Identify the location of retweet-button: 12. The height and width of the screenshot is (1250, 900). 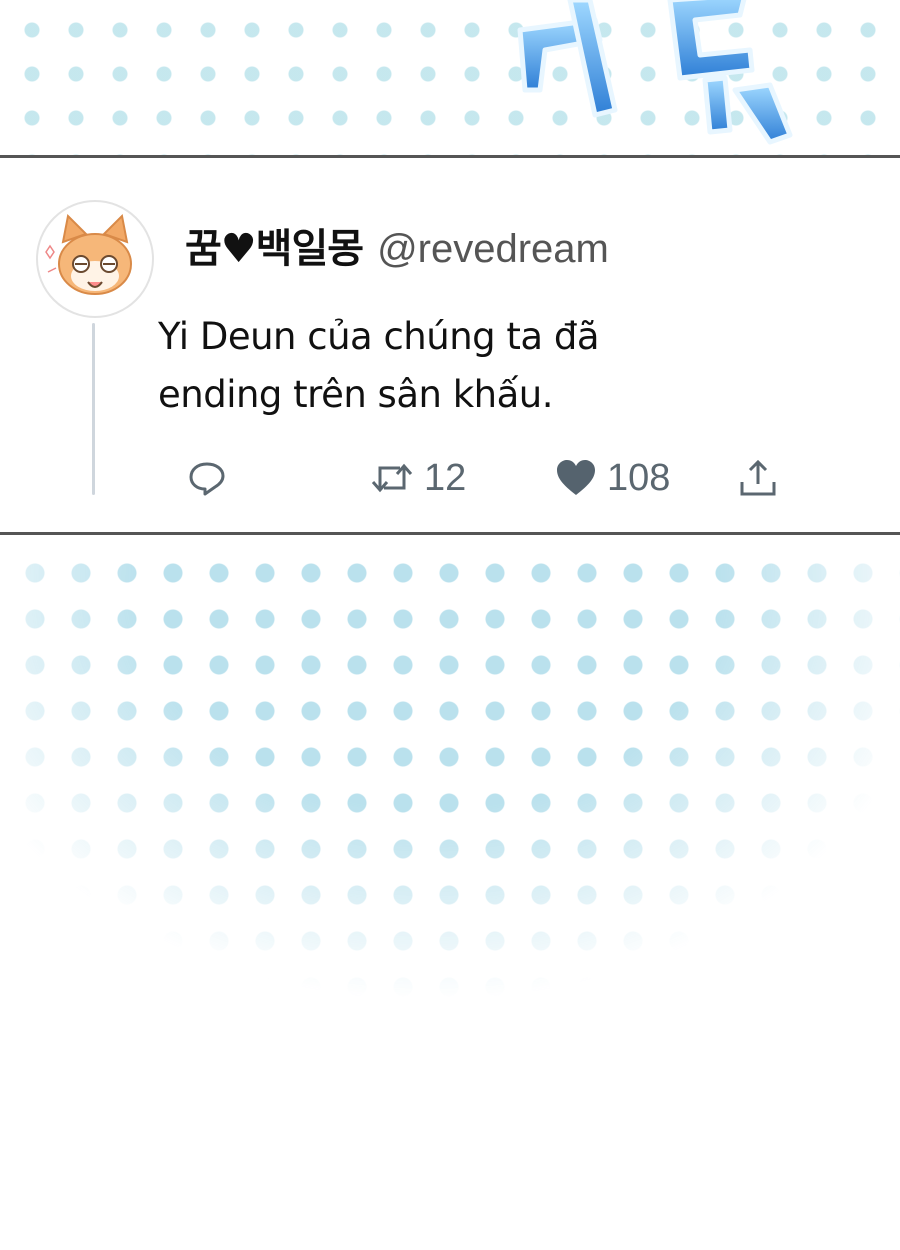
(418, 478).